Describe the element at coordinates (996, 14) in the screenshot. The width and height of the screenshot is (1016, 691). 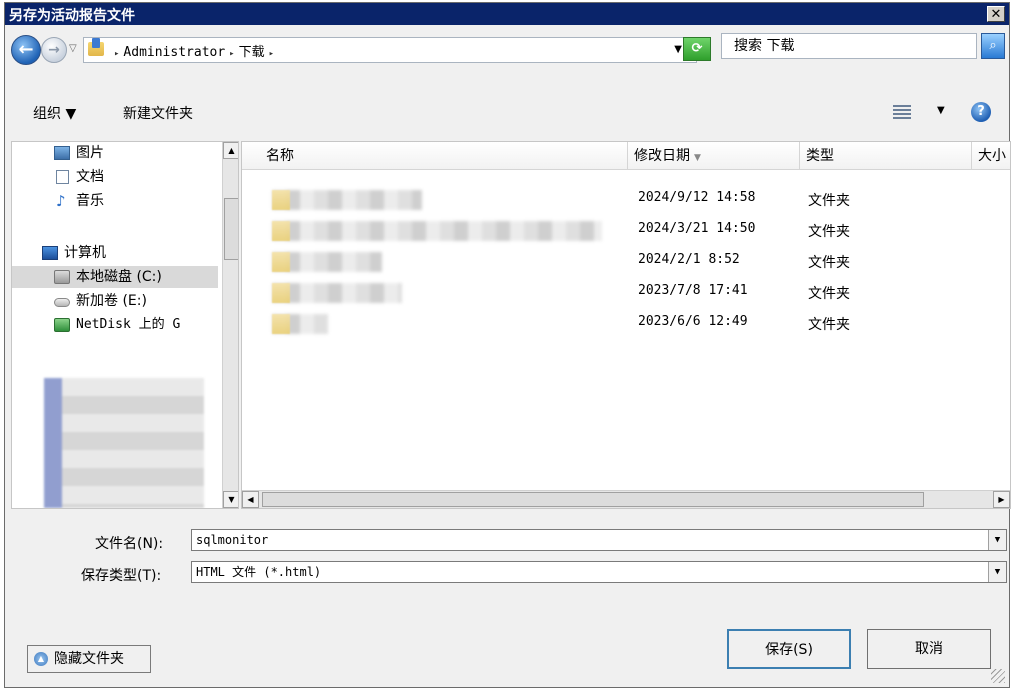
I see `close-button: ✕` at that location.